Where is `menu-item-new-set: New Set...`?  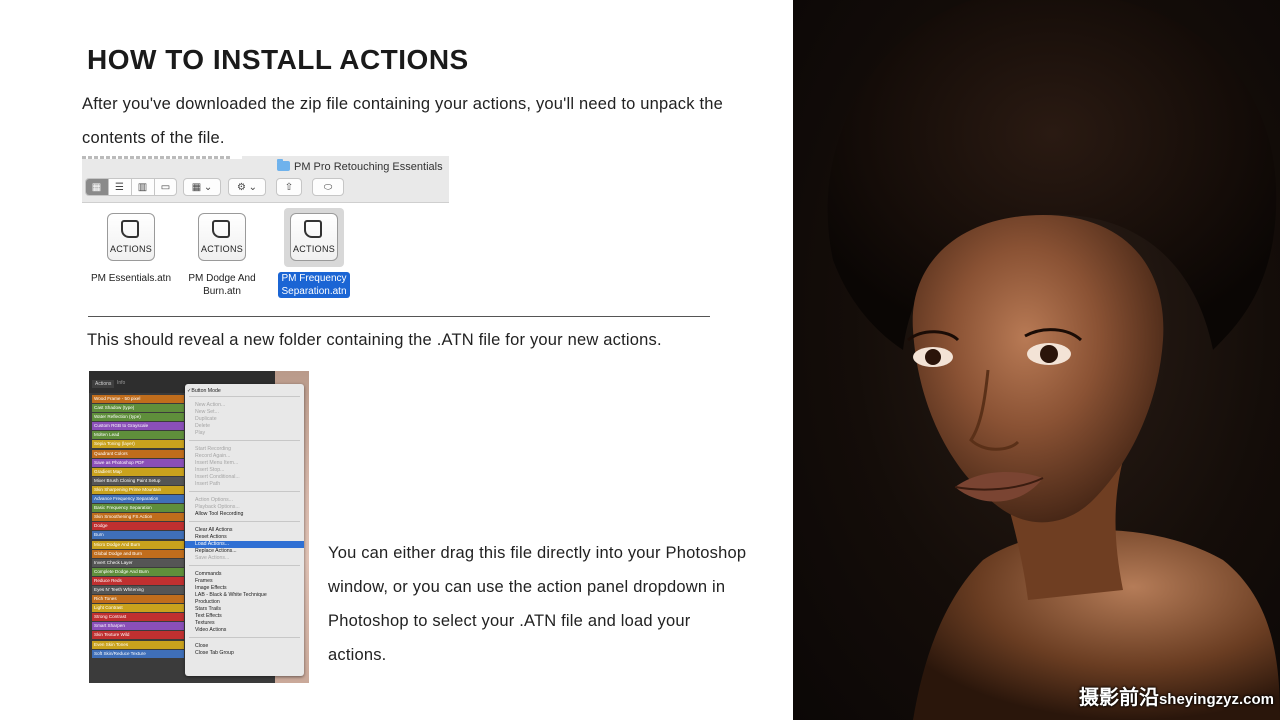
menu-item-new-set: New Set... is located at coordinates (207, 412).